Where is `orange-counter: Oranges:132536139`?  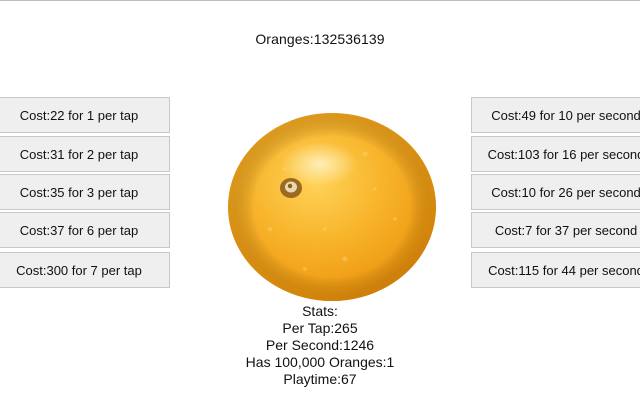 orange-counter: Oranges:132536139 is located at coordinates (320, 39).